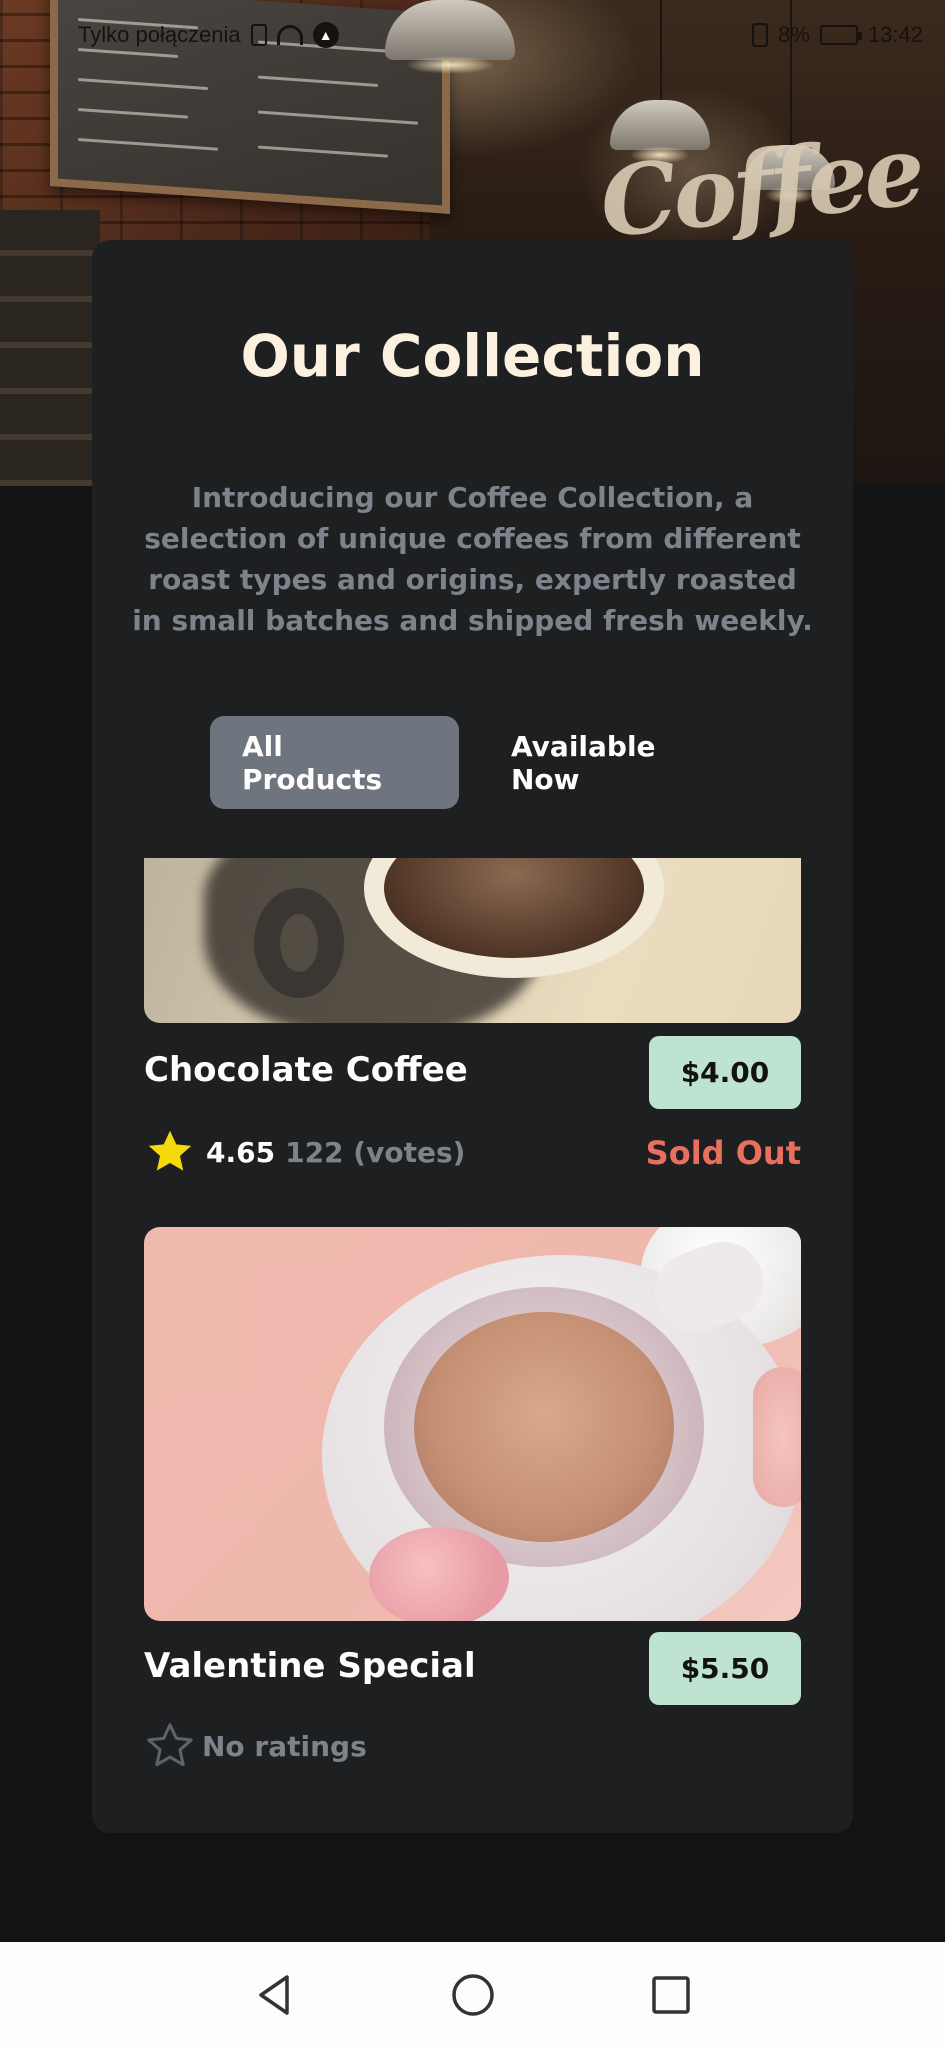  Describe the element at coordinates (50, 348) in the screenshot. I see `shelf` at that location.